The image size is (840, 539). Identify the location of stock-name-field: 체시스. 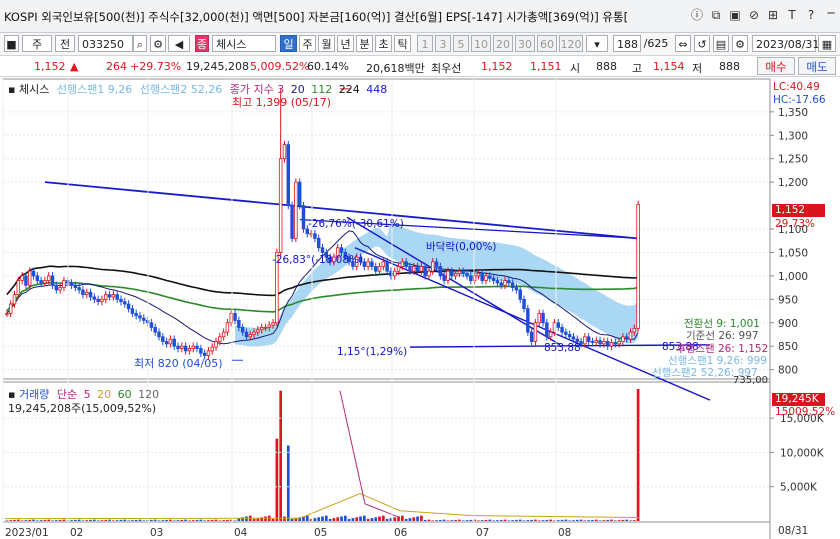
(244, 43).